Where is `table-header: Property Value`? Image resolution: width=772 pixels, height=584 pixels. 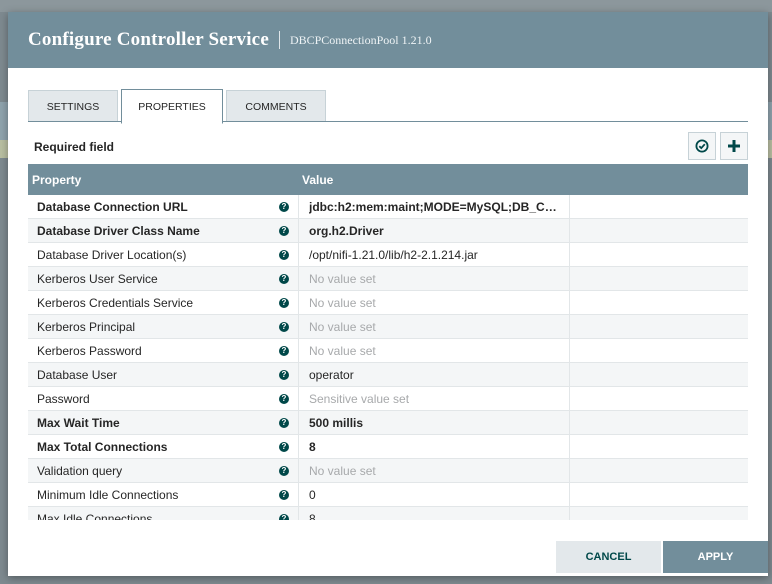 table-header: Property Value is located at coordinates (388, 179).